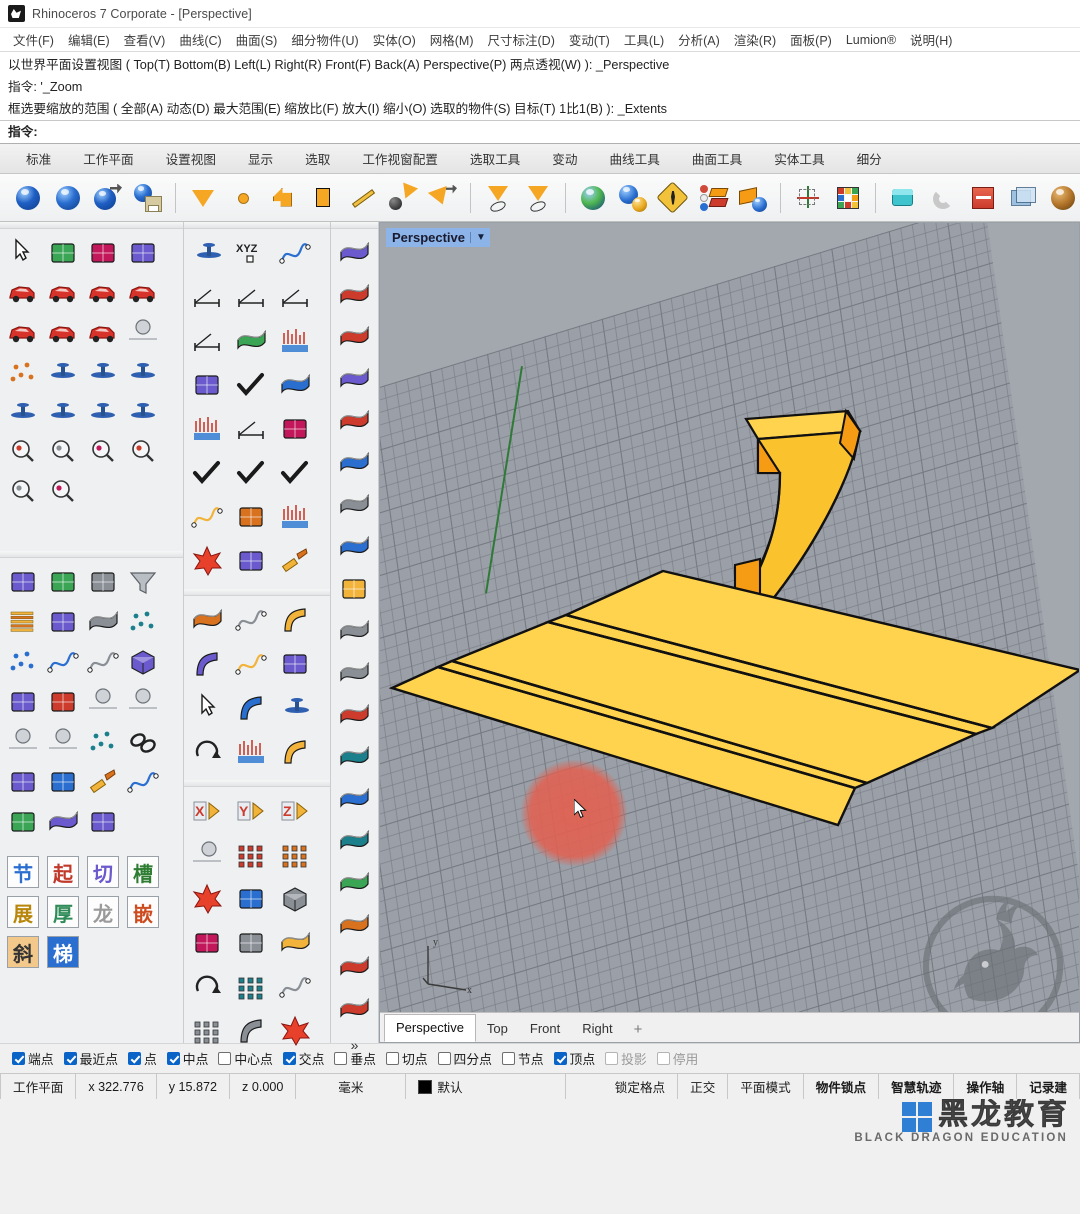 The width and height of the screenshot is (1080, 1214). What do you see at coordinates (23, 493) in the screenshot?
I see `zoom-extents-icon` at bounding box center [23, 493].